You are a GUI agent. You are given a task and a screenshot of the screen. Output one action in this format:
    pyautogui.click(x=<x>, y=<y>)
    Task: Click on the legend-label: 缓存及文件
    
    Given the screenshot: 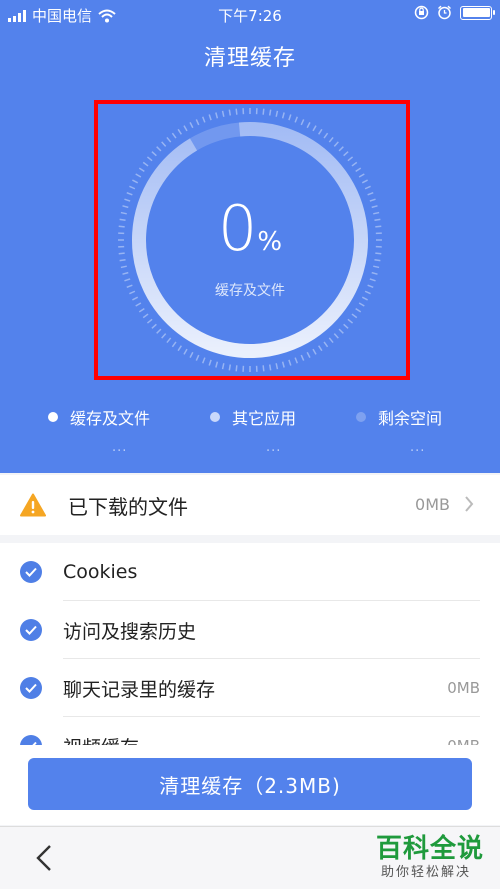 What is the action you would take?
    pyautogui.click(x=110, y=418)
    